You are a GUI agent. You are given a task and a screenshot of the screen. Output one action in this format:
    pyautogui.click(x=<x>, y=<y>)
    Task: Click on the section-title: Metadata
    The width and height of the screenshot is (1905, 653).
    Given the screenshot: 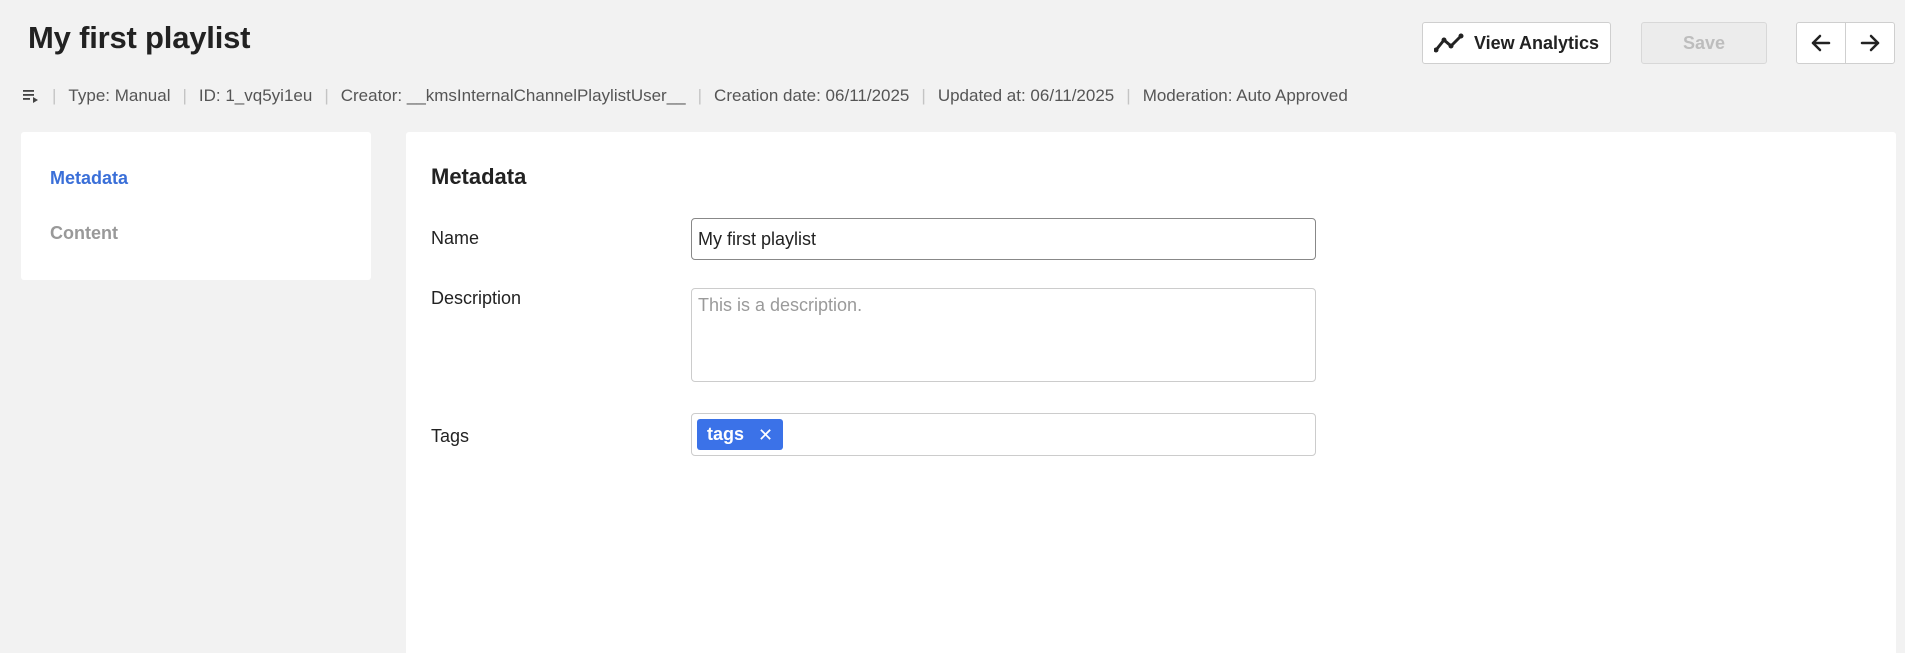 What is the action you would take?
    pyautogui.click(x=479, y=176)
    